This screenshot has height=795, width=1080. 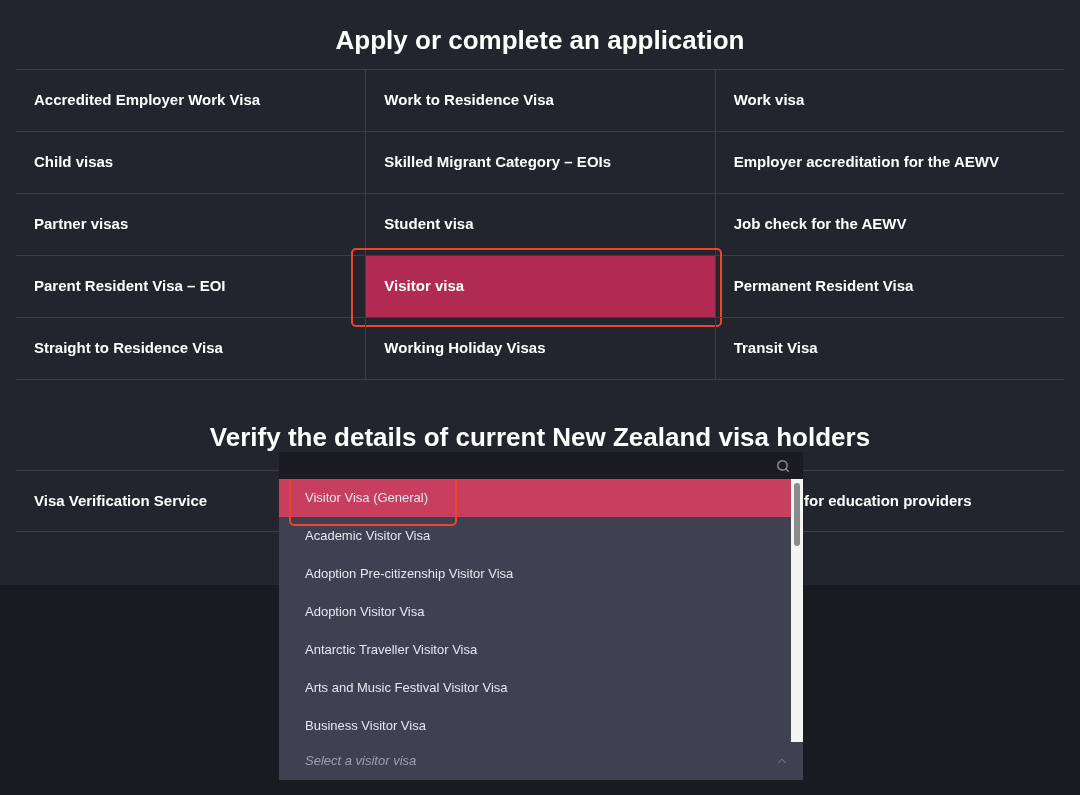 What do you see at coordinates (147, 501) in the screenshot?
I see `visa-link: Visa Verification Service` at bounding box center [147, 501].